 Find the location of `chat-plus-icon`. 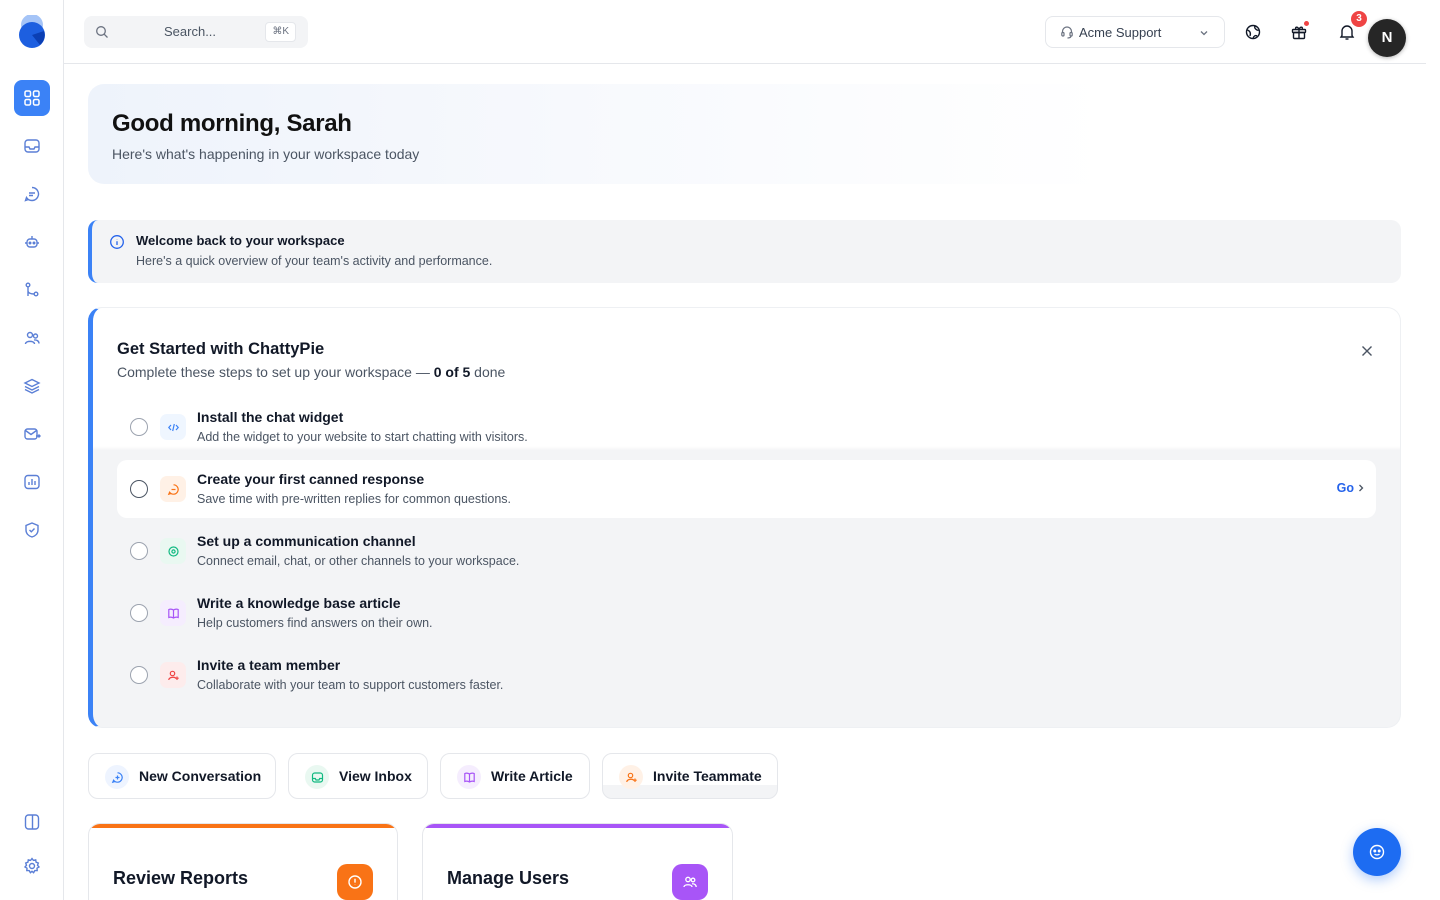

chat-plus-icon is located at coordinates (117, 777).